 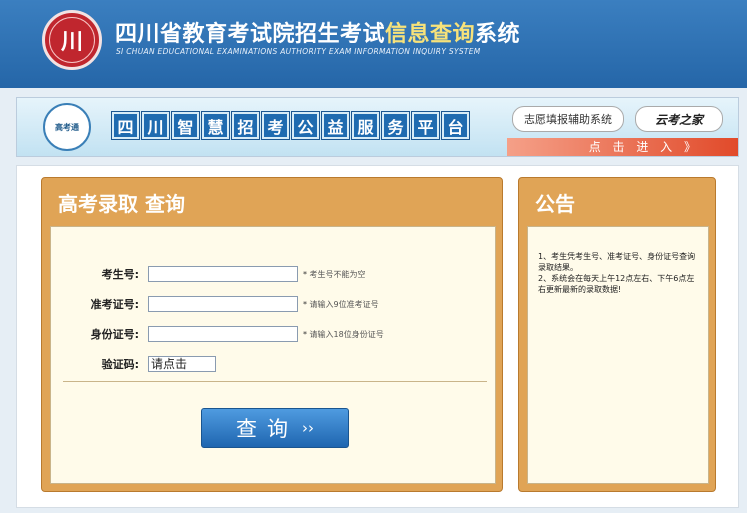 What do you see at coordinates (72, 40) in the screenshot?
I see `exam-authority-logo: 川` at bounding box center [72, 40].